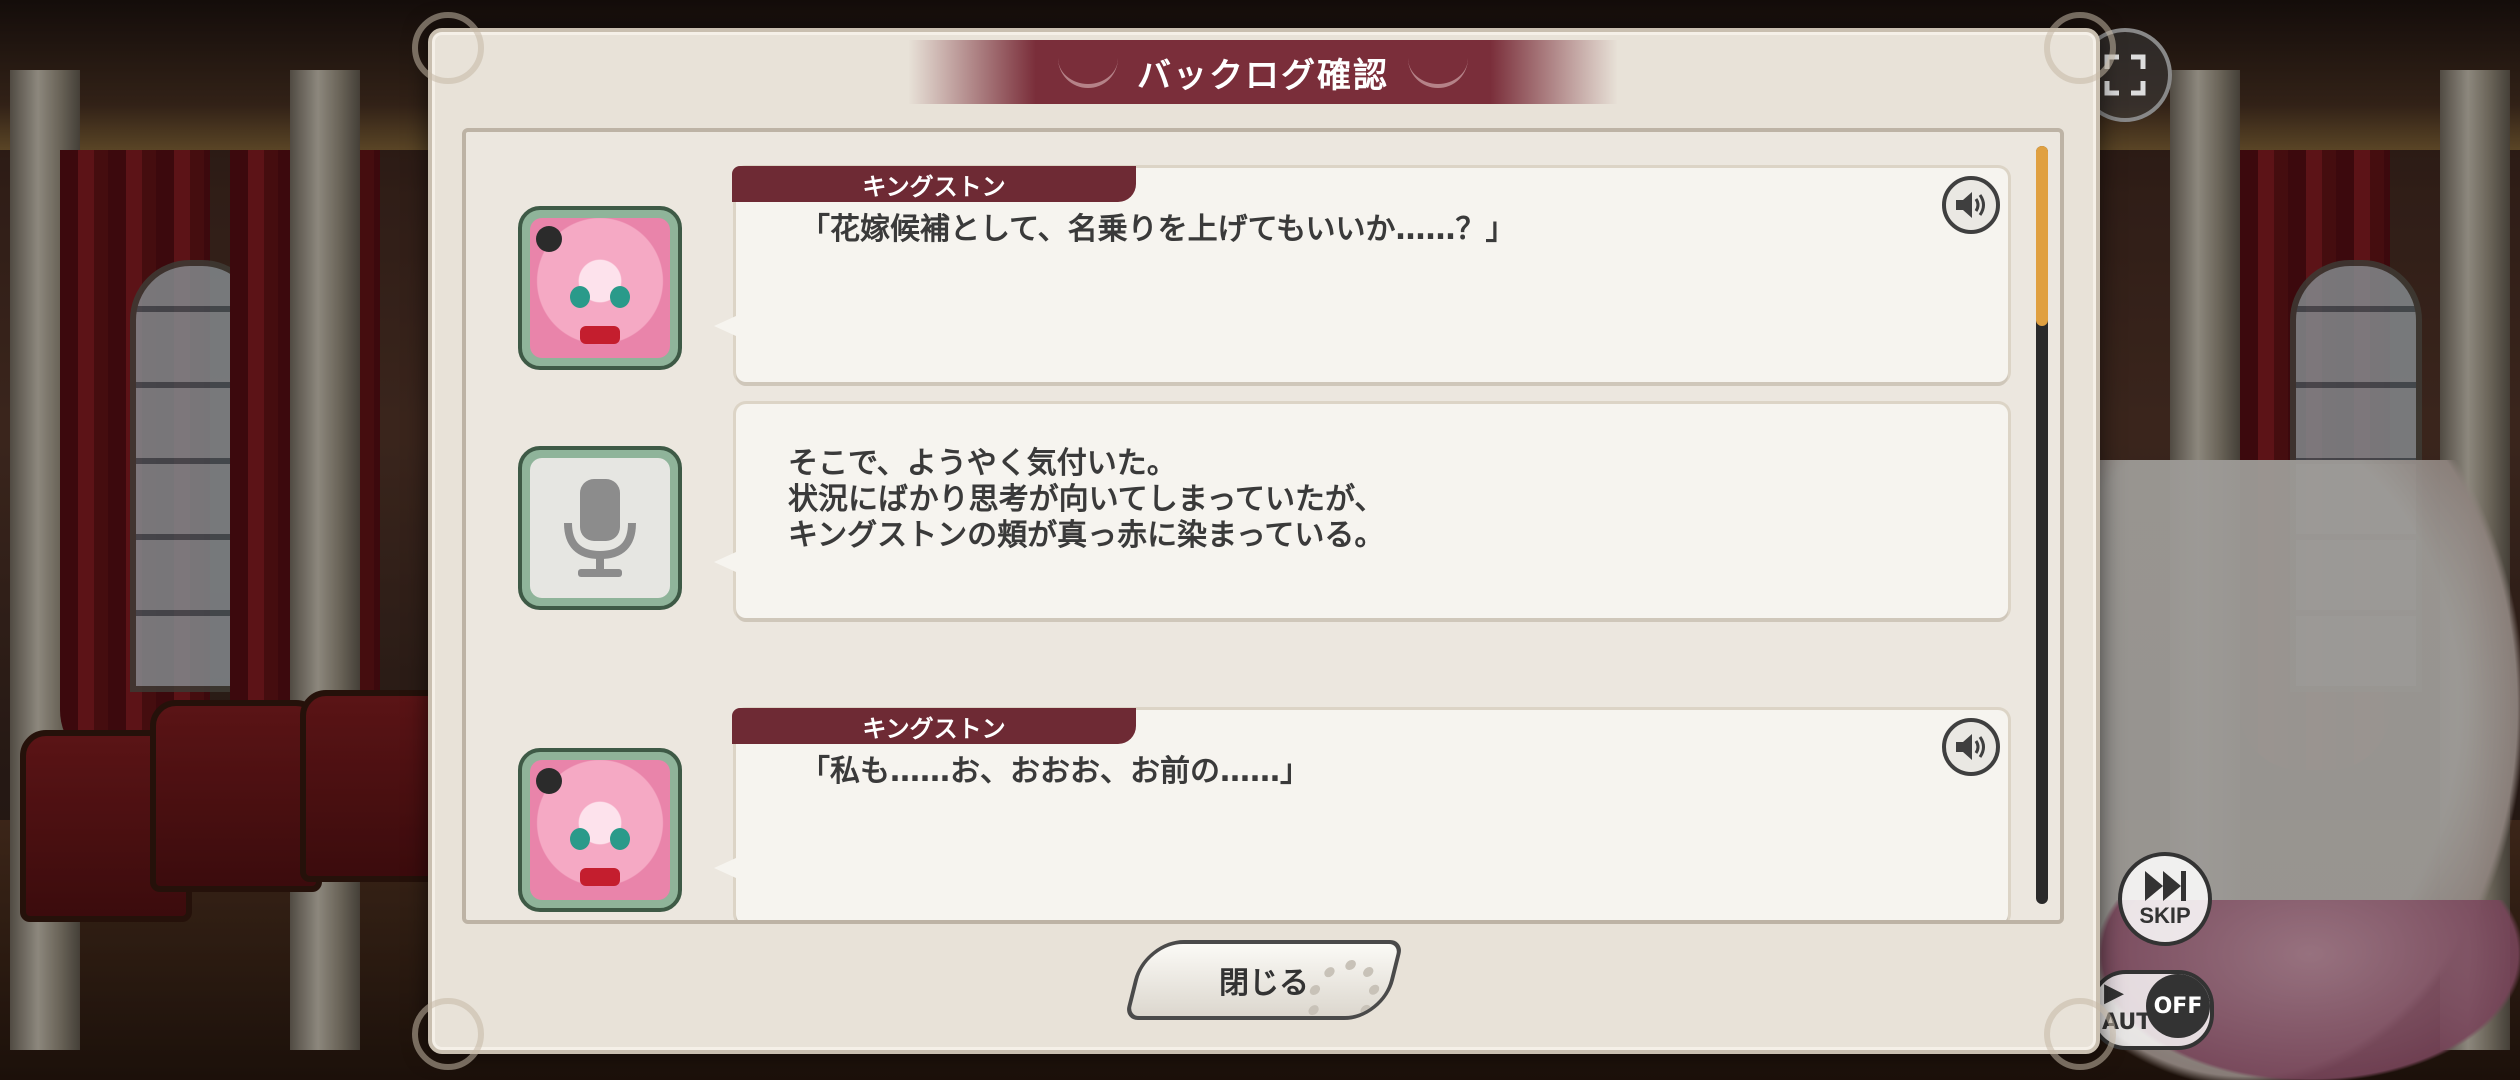 The height and width of the screenshot is (1080, 2520). I want to click on microphone-icon, so click(600, 528).